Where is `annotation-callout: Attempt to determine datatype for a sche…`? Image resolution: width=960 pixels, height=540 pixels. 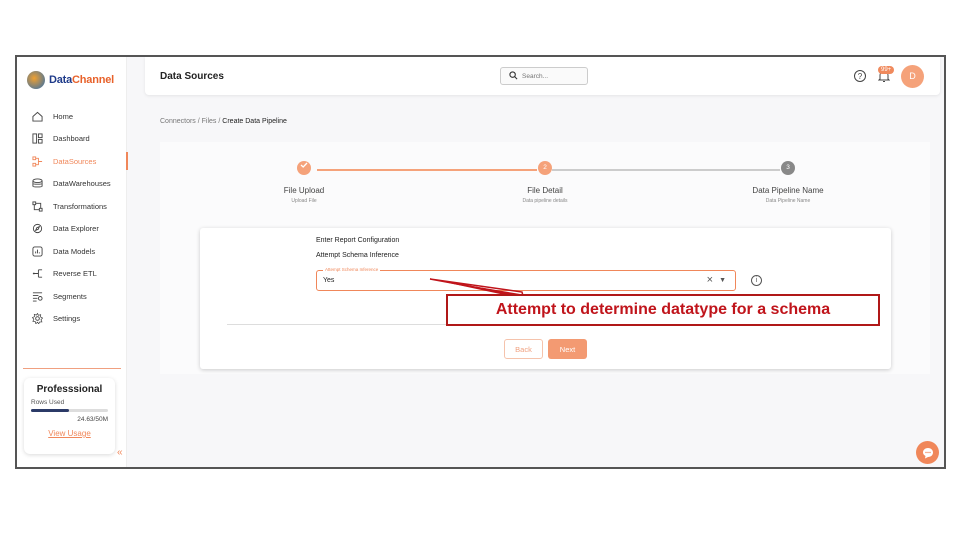
annotation-callout: Attempt to determine datatype for a sche… is located at coordinates (663, 310).